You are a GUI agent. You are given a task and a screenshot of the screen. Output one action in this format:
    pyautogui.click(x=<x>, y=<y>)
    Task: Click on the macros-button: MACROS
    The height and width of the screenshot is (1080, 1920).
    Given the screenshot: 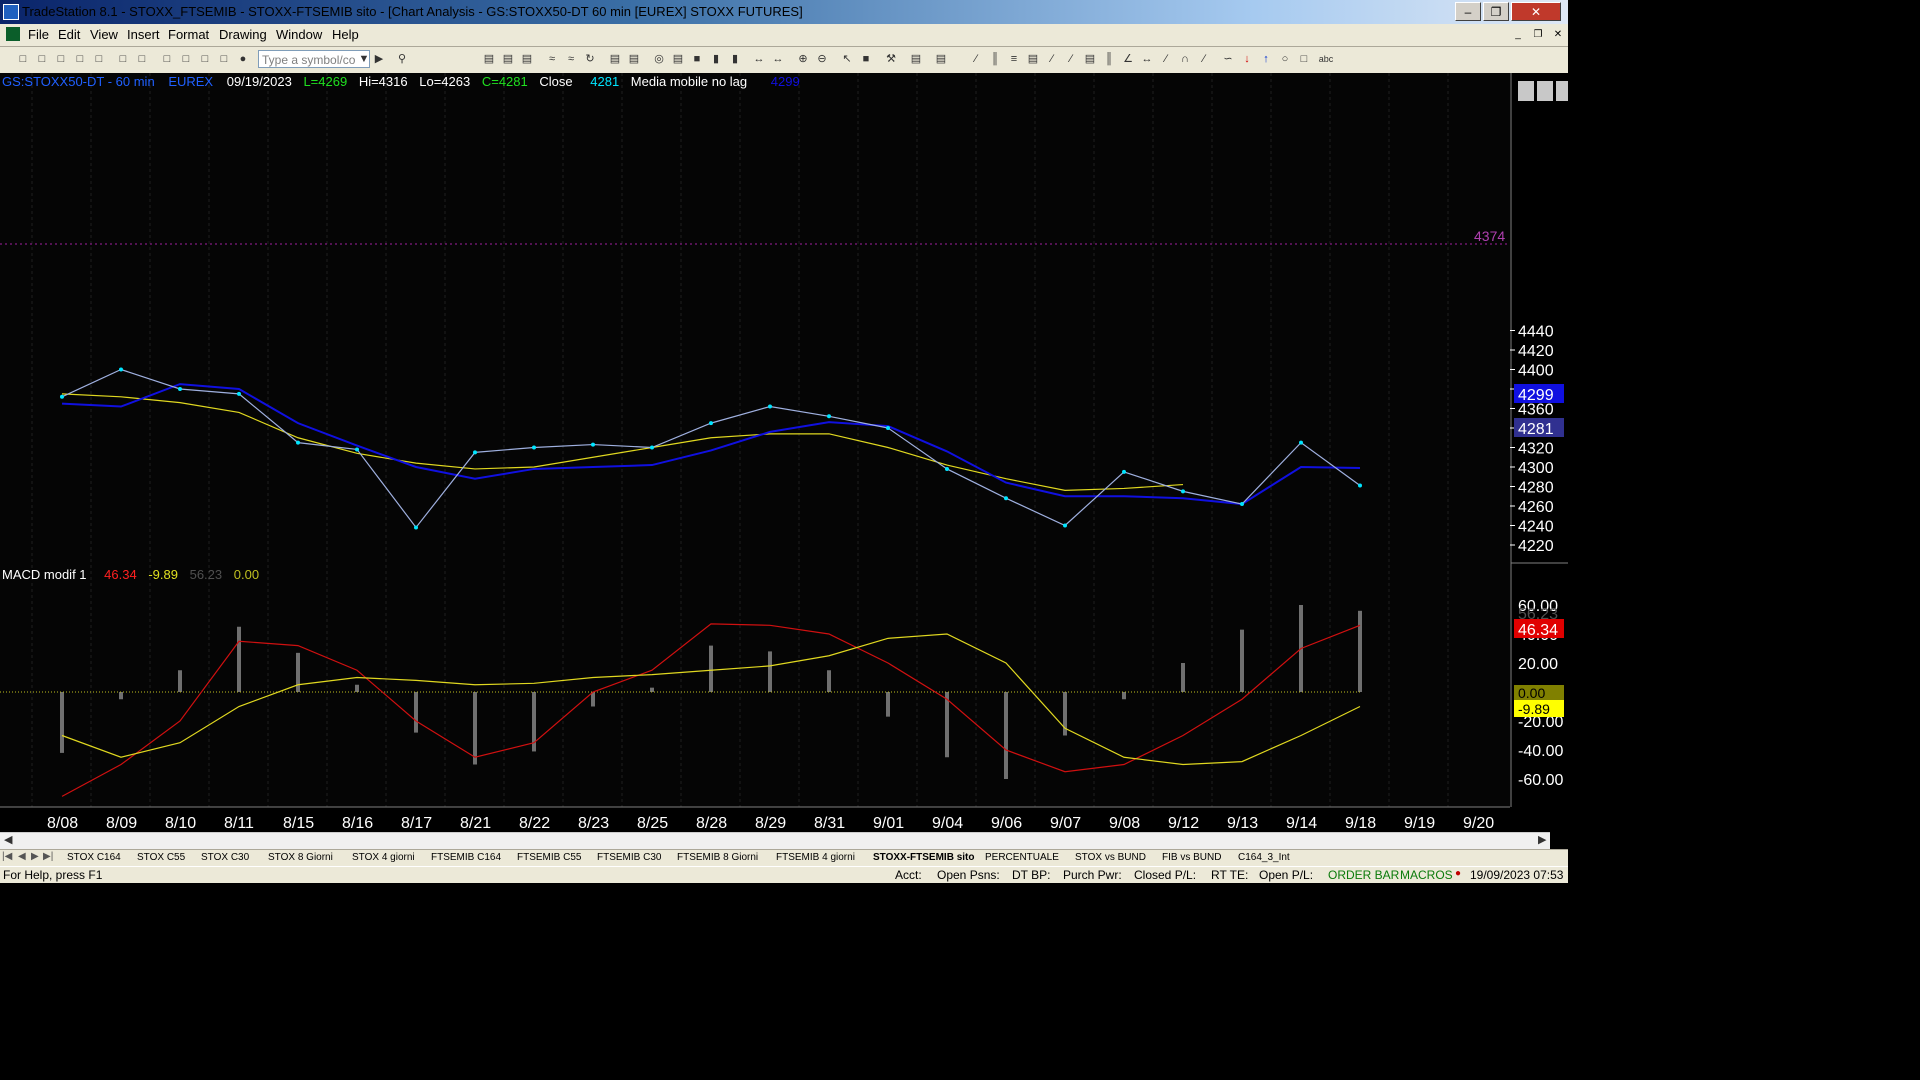 What is the action you would take?
    pyautogui.click(x=1426, y=875)
    